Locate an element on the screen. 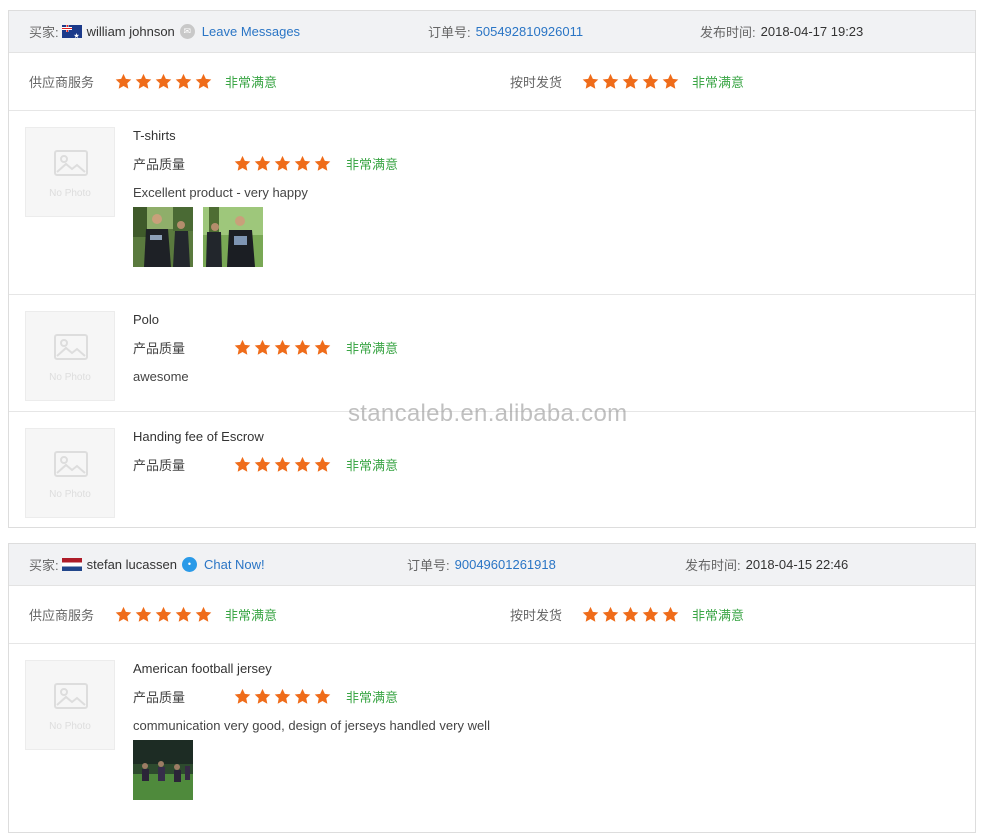 The width and height of the screenshot is (982, 834). message-icon: ✉ is located at coordinates (187, 31).